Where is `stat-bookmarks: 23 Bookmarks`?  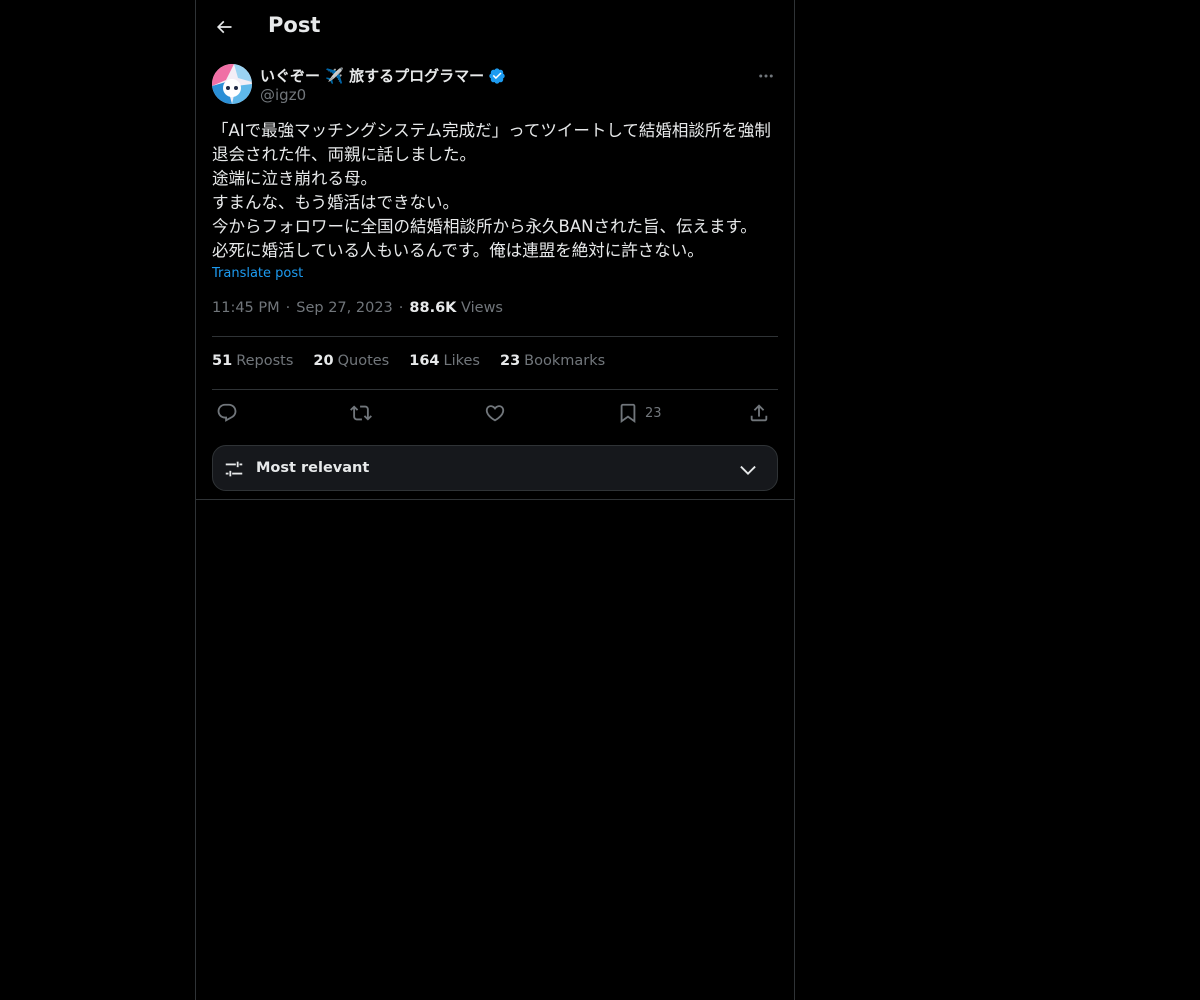
stat-bookmarks: 23 Bookmarks is located at coordinates (552, 361).